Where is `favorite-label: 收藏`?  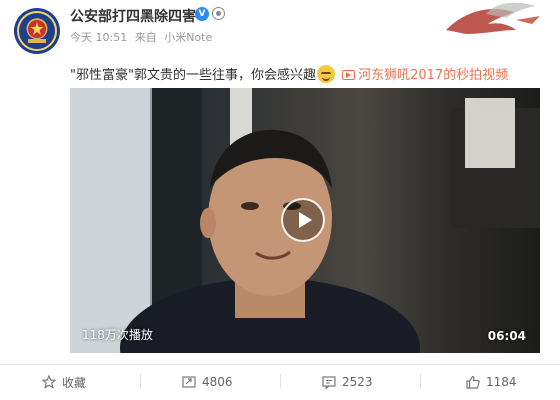
favorite-label: 收藏 is located at coordinates (74, 382).